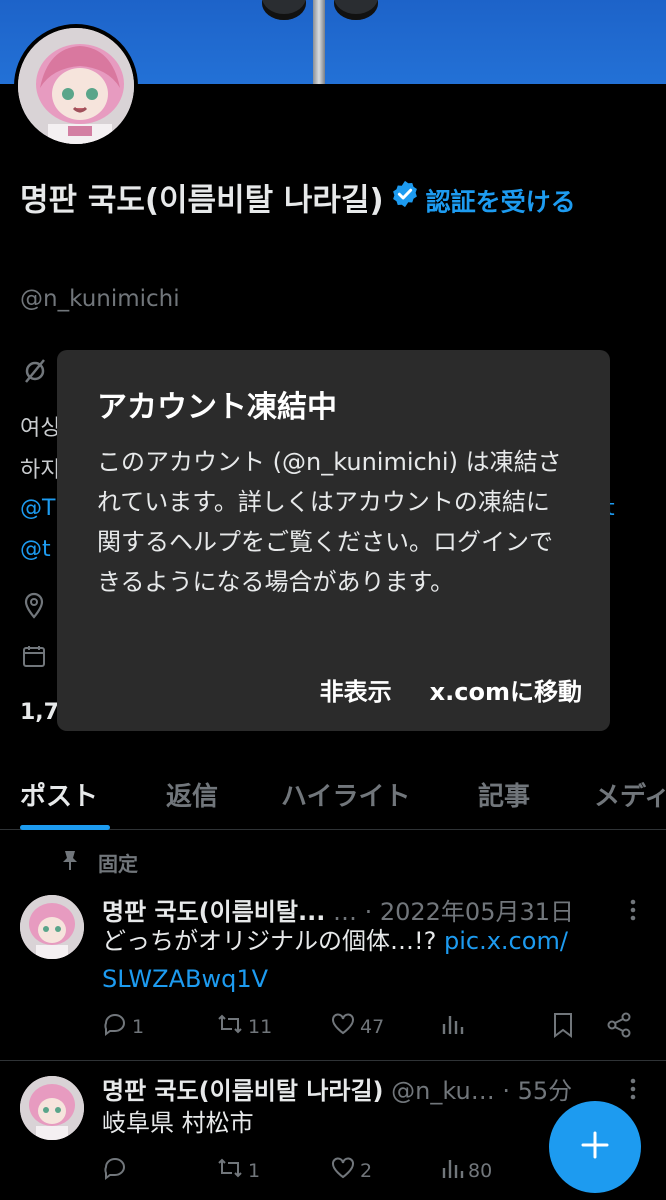 This screenshot has width=666, height=1200. What do you see at coordinates (563, 1025) in the screenshot?
I see `bookmark-icon` at bounding box center [563, 1025].